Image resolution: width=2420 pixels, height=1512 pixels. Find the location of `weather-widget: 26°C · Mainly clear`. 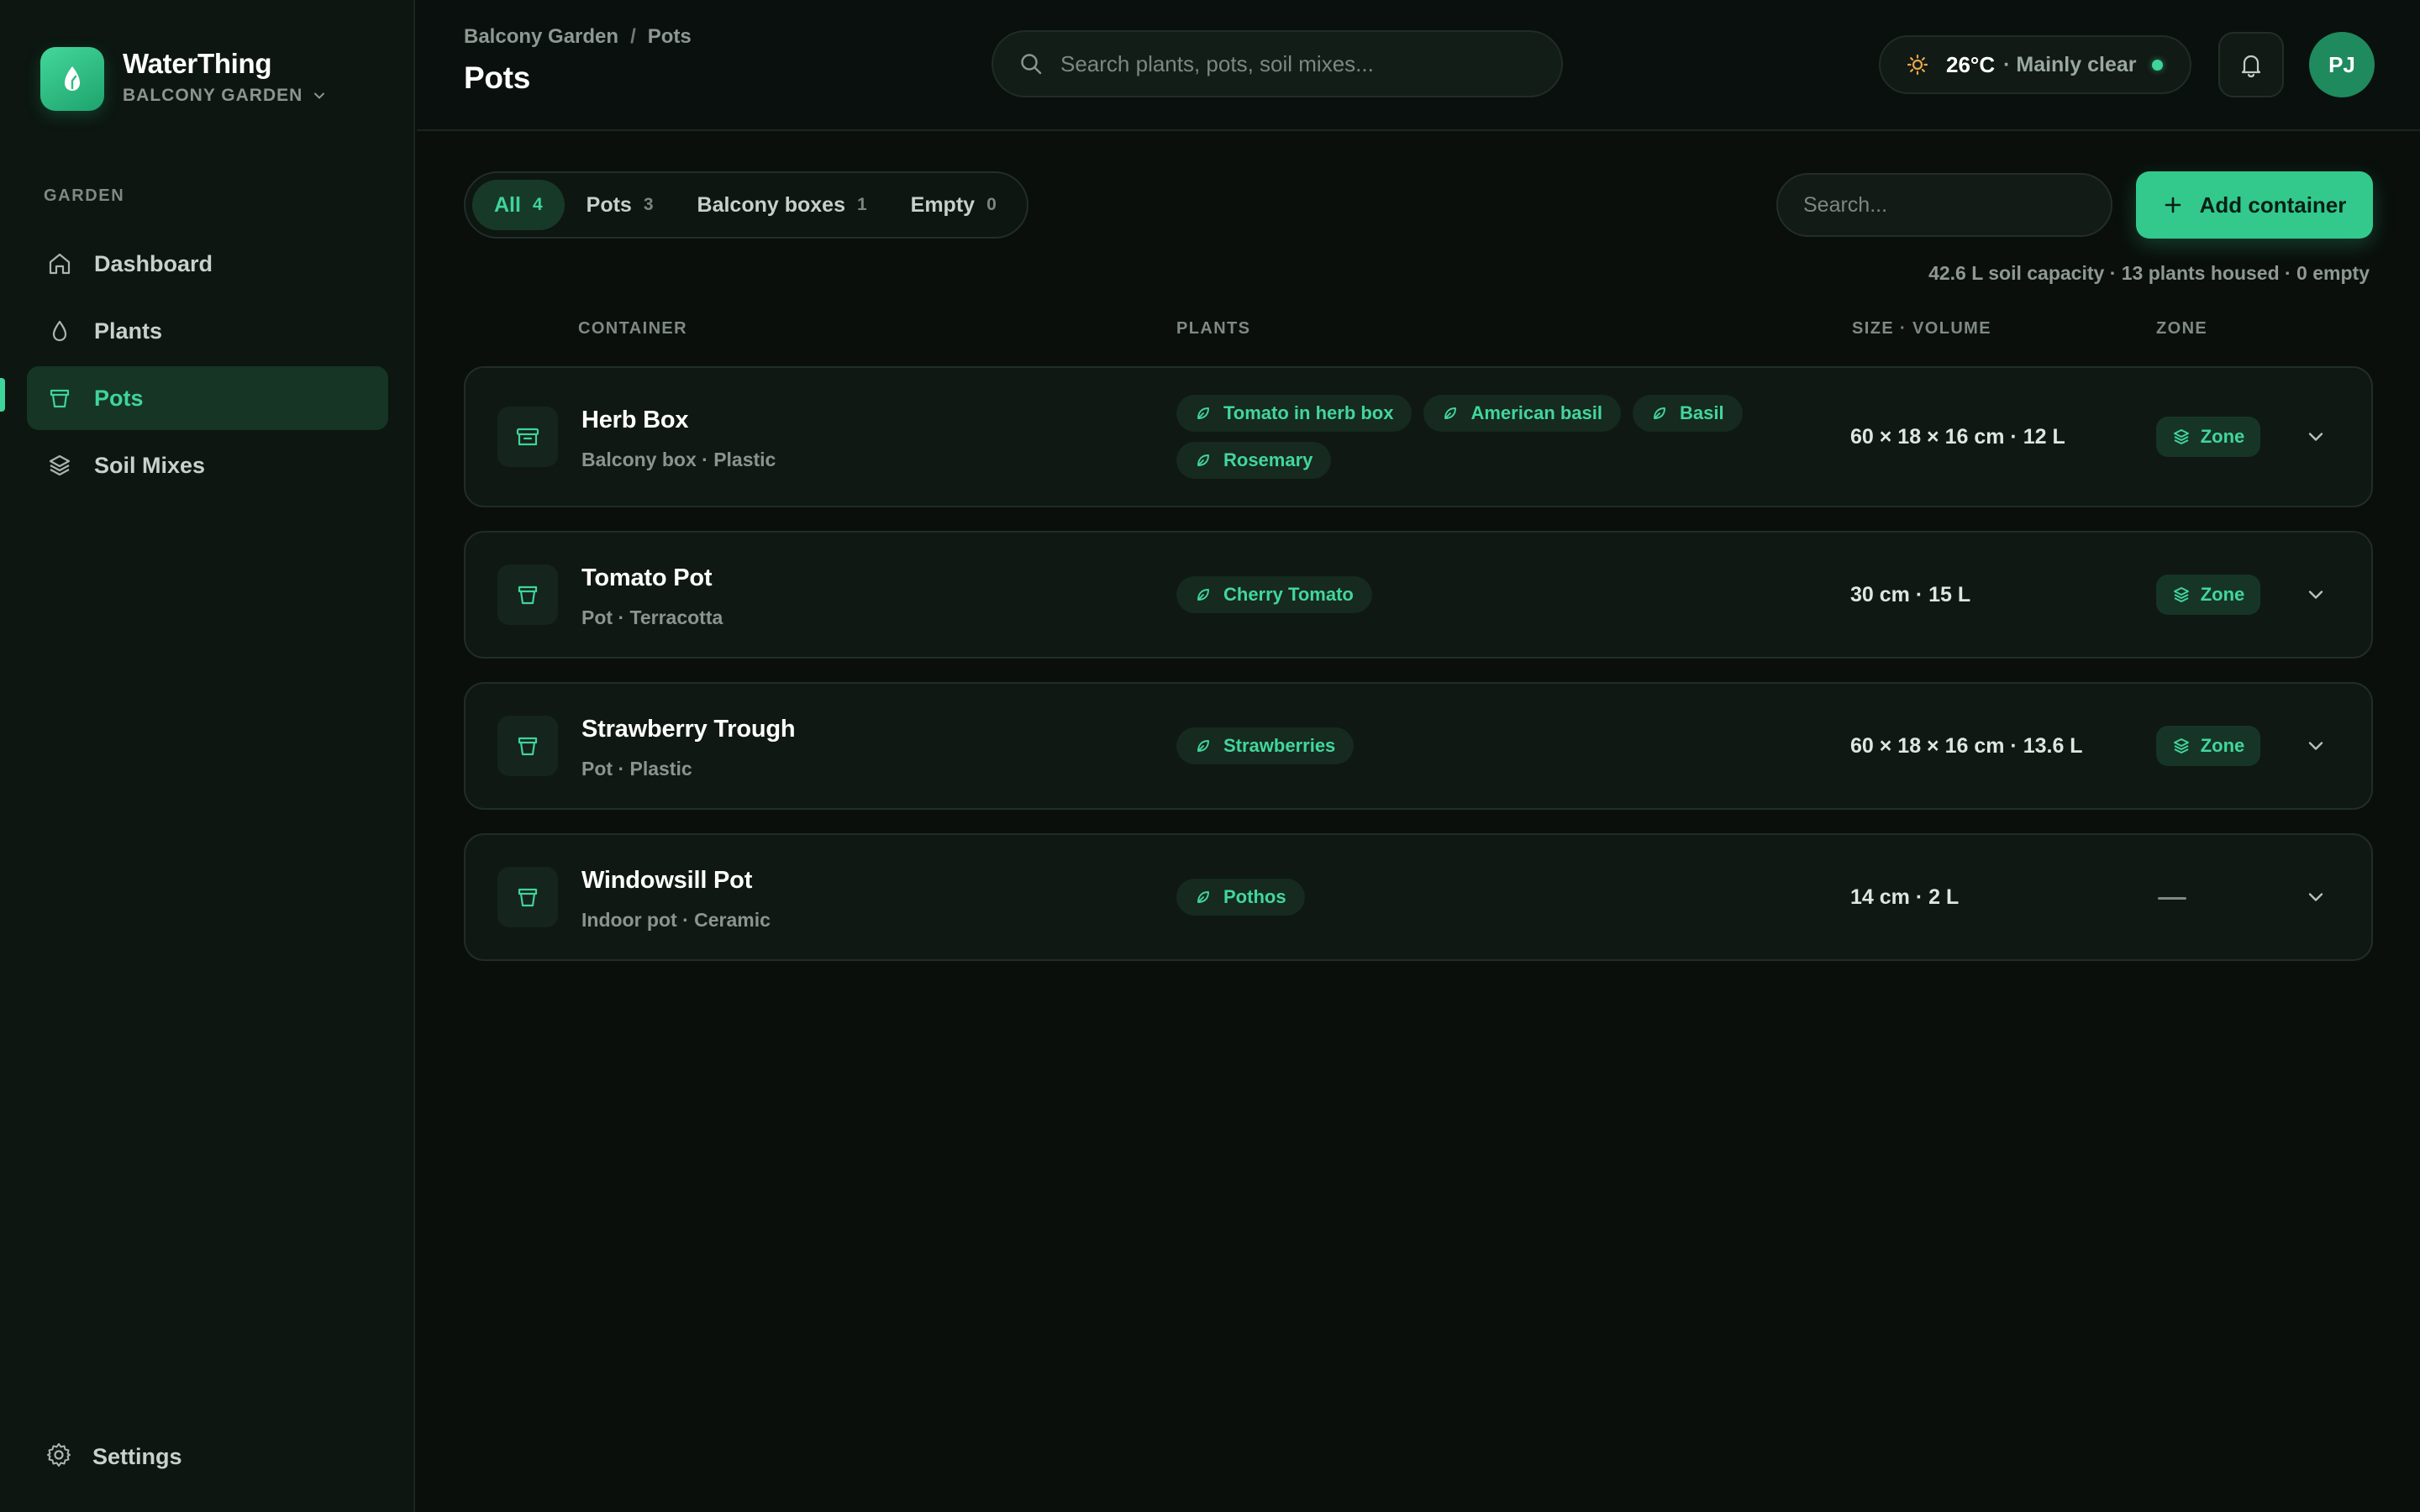

weather-widget: 26°C · Mainly clear is located at coordinates (2035, 64).